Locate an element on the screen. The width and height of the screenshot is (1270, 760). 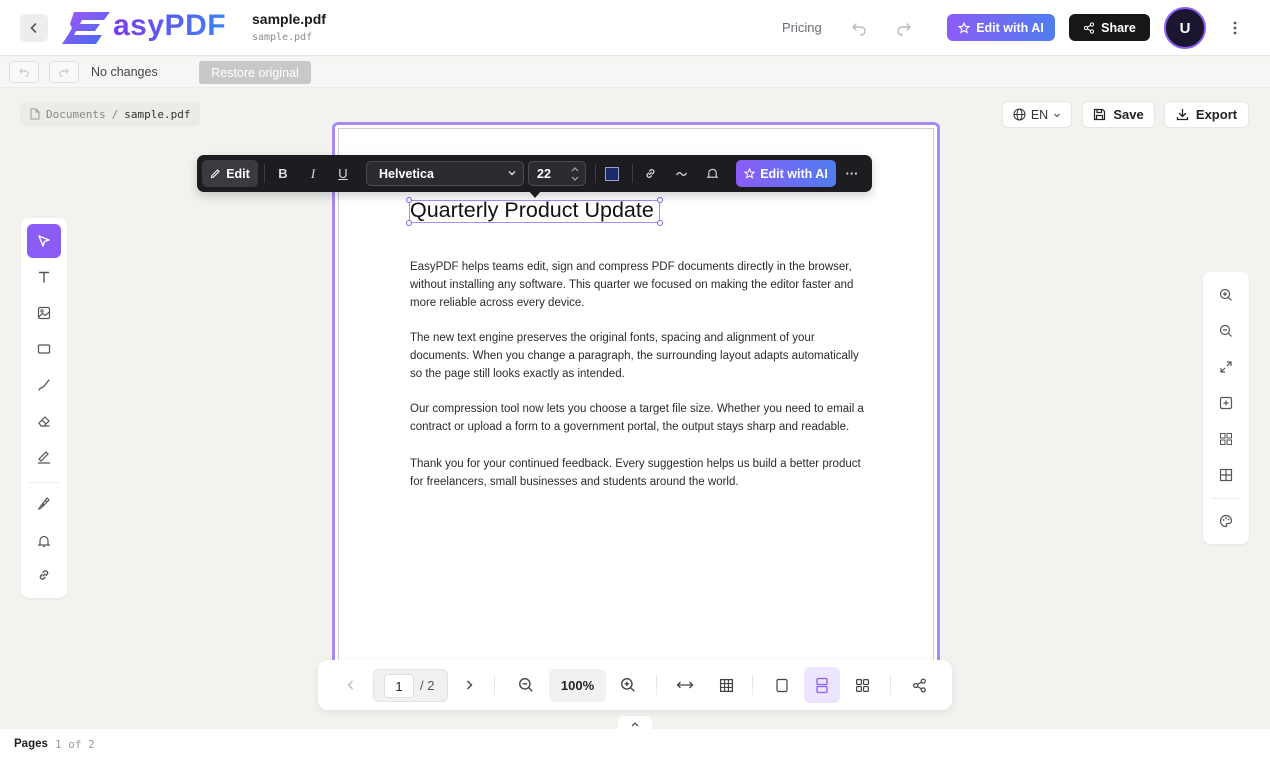
table-icon is located at coordinates (726, 685).